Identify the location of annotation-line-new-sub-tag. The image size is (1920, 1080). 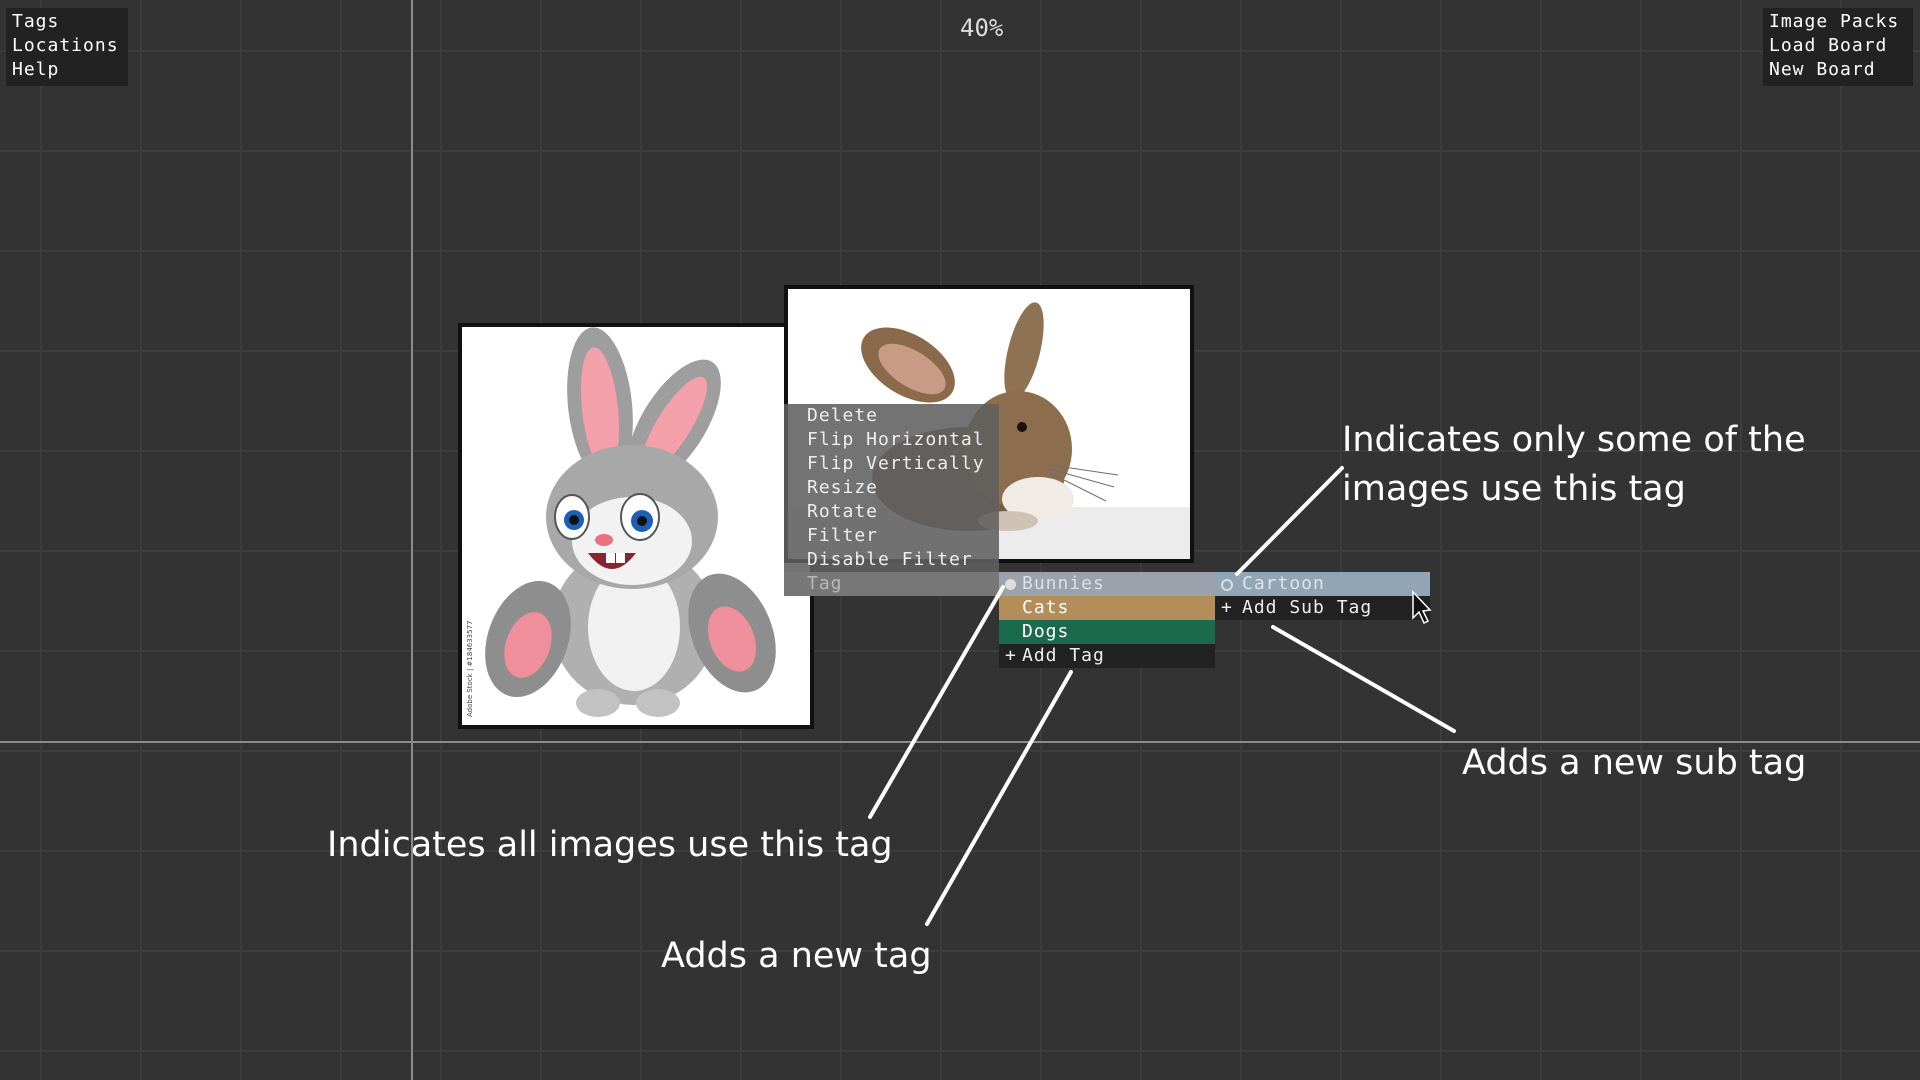
(1363, 679).